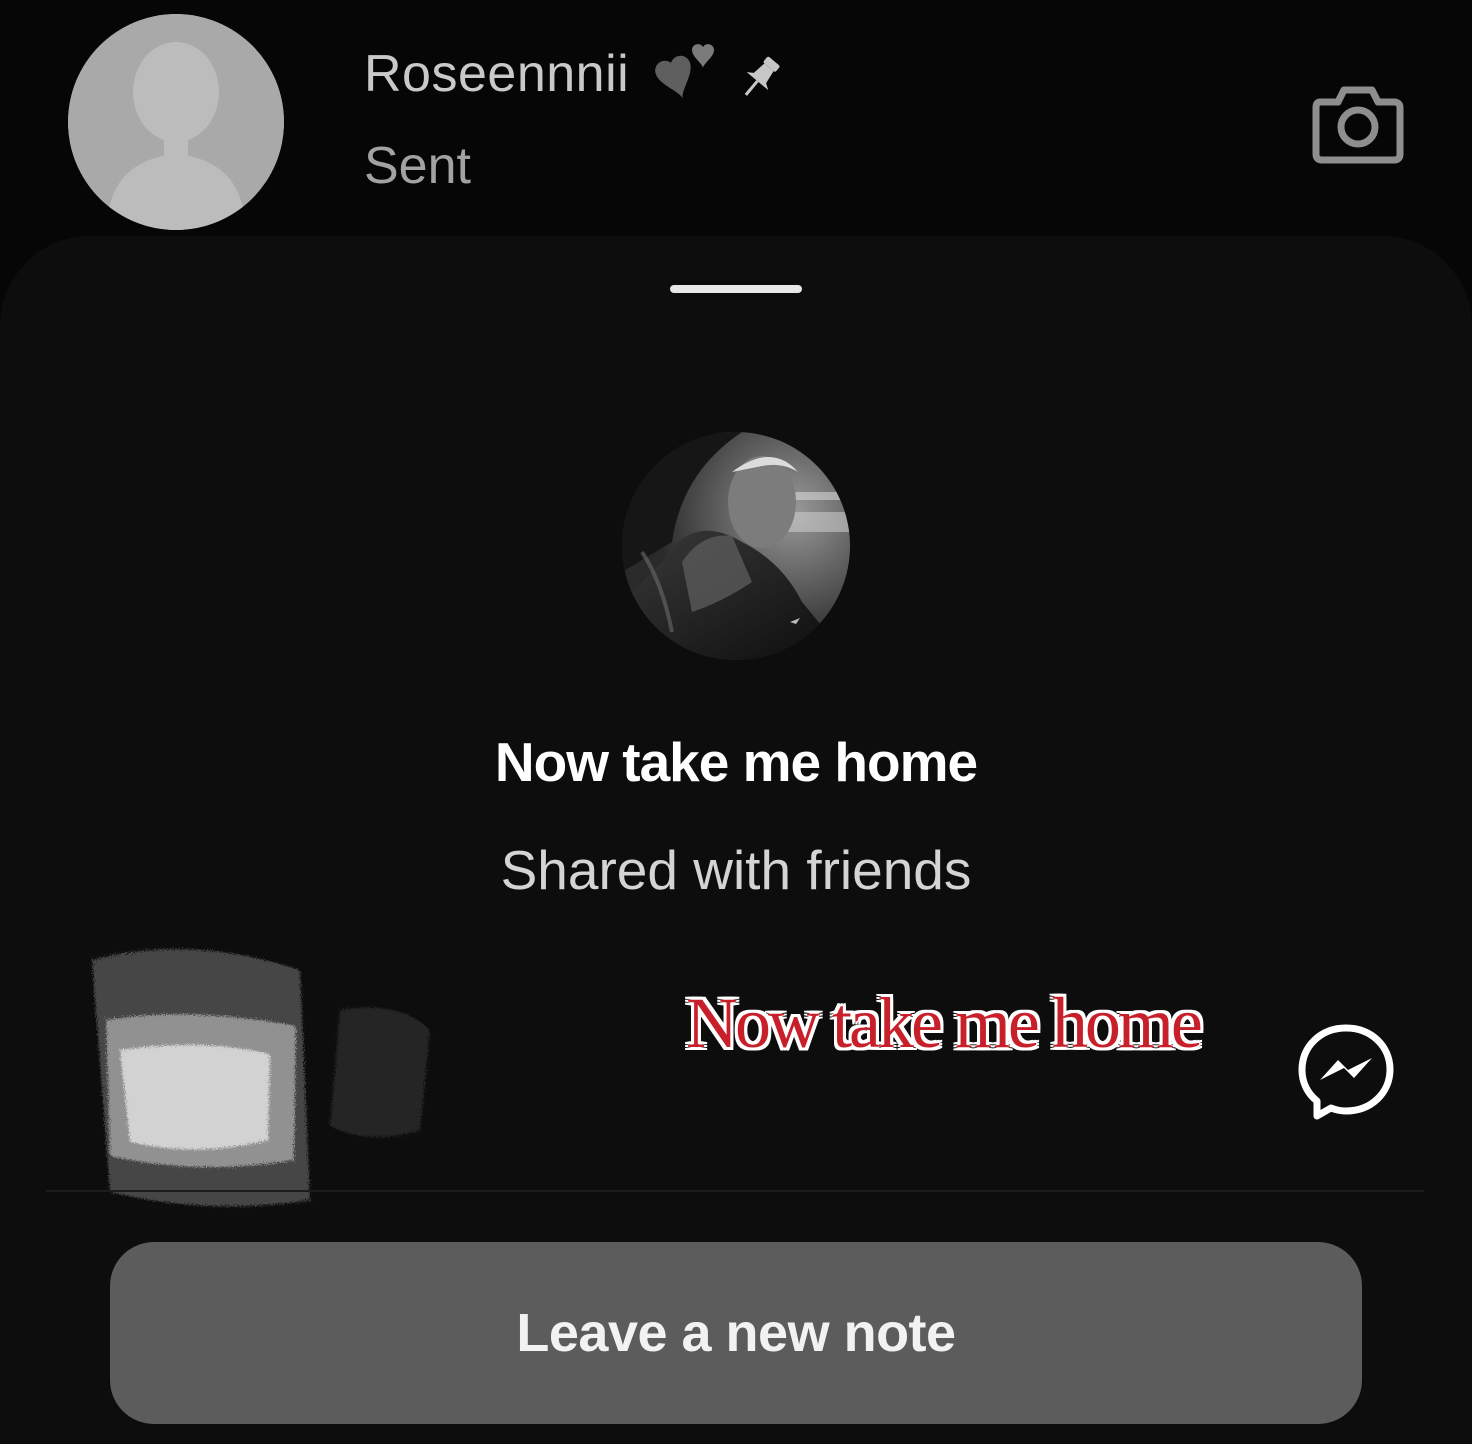  What do you see at coordinates (1358, 123) in the screenshot?
I see `camera-icon` at bounding box center [1358, 123].